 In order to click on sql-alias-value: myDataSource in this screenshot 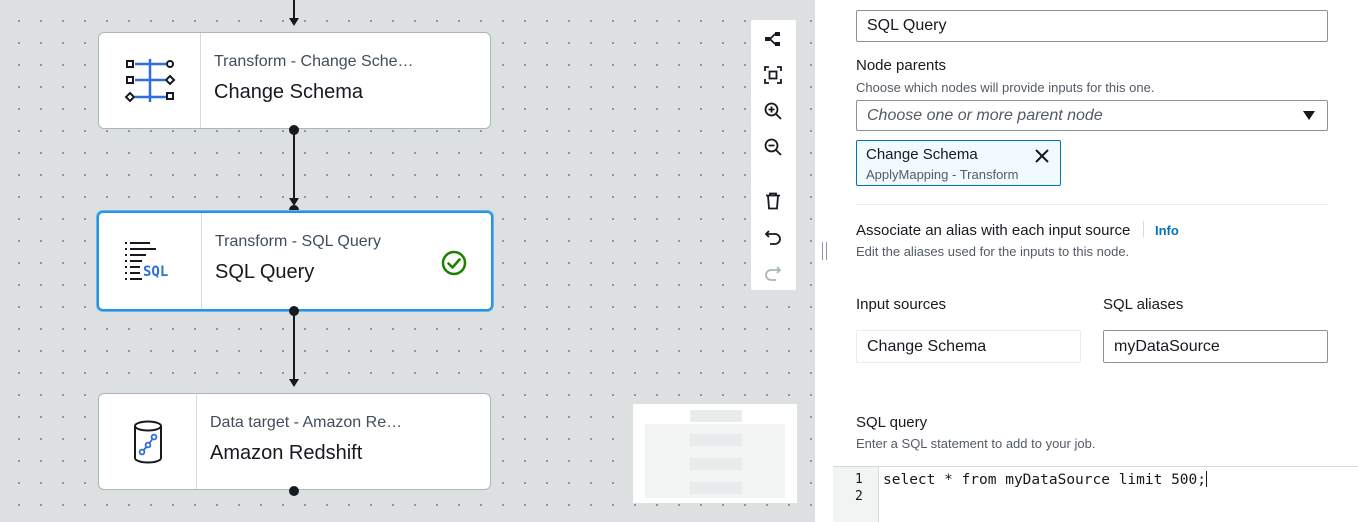, I will do `click(1167, 346)`.